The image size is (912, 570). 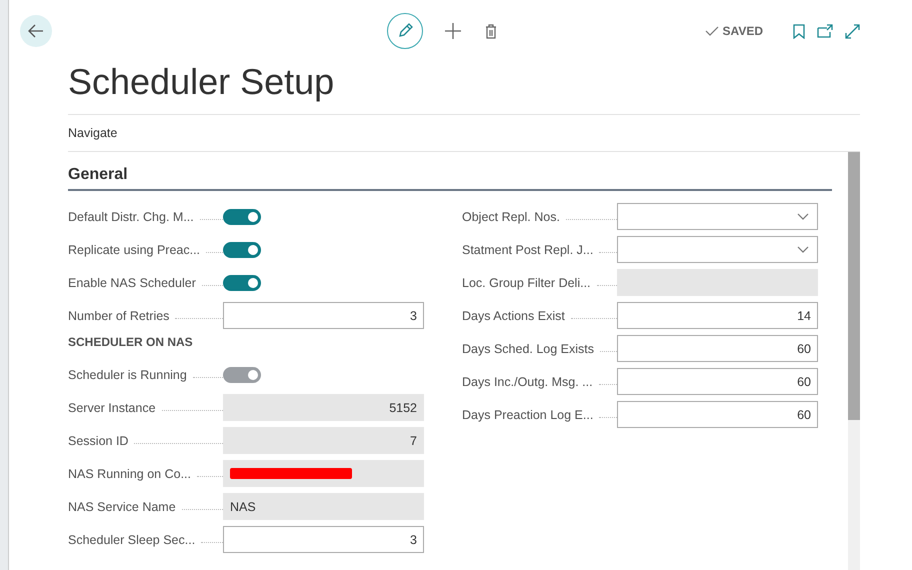 What do you see at coordinates (112, 407) in the screenshot?
I see `field-label: Server Instance` at bounding box center [112, 407].